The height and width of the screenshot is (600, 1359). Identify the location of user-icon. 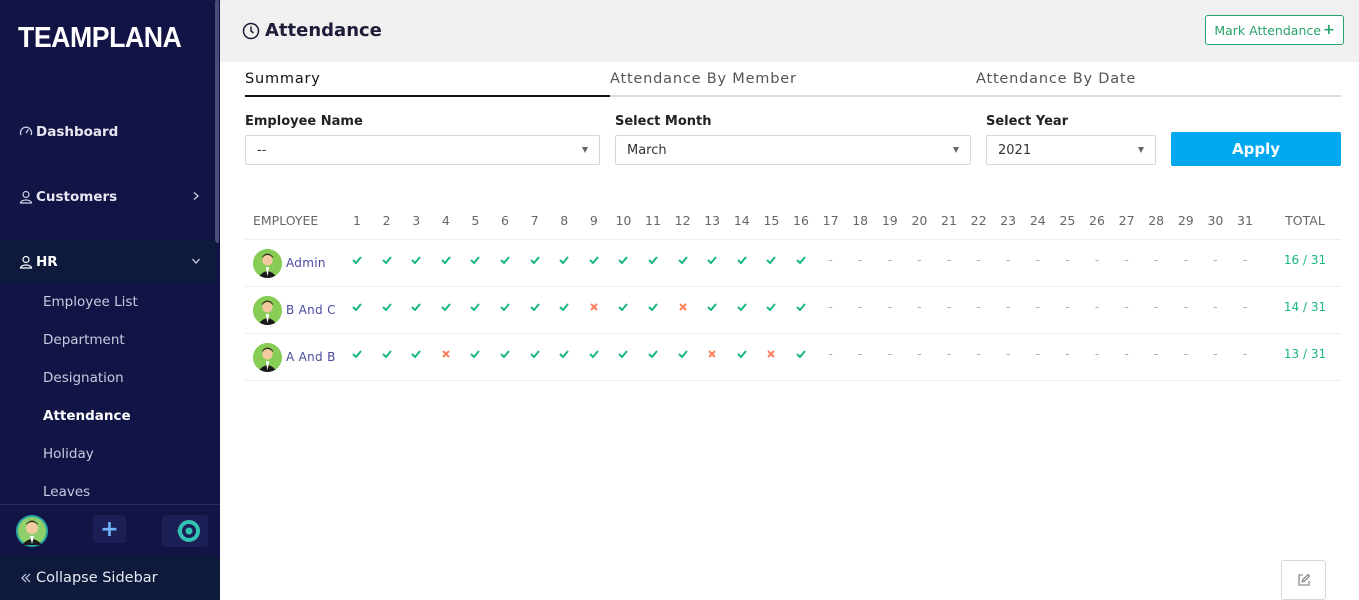
(26, 197).